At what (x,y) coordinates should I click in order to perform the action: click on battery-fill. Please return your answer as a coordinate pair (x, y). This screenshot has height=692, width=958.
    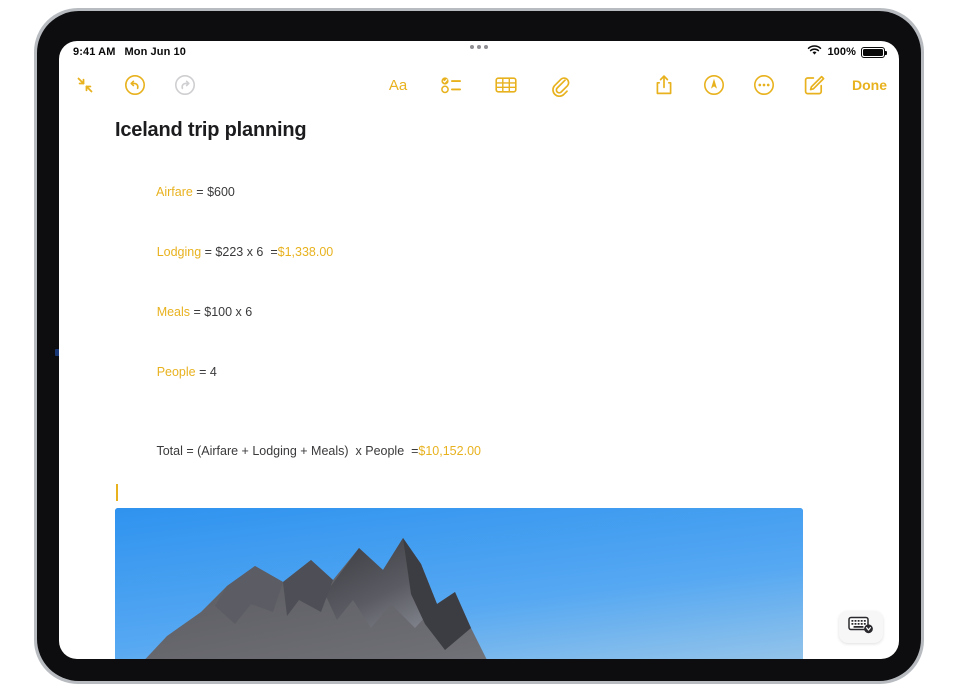
    Looking at the image, I should click on (873, 52).